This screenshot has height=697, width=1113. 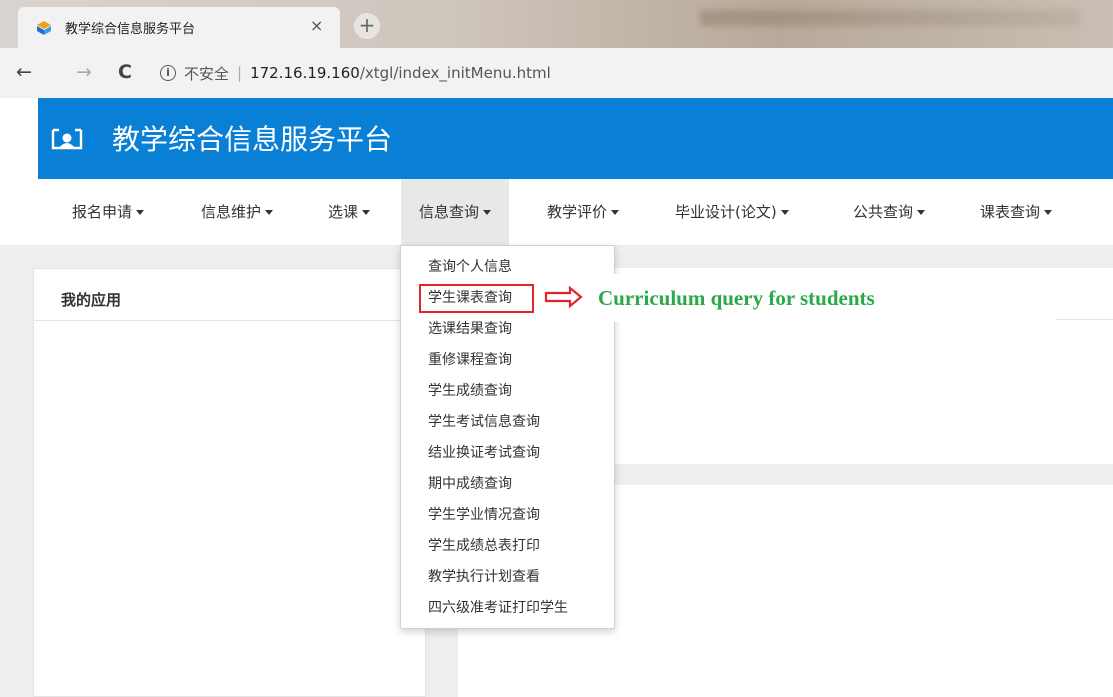 What do you see at coordinates (1010, 212) in the screenshot?
I see `menu-item-label: 课表查询` at bounding box center [1010, 212].